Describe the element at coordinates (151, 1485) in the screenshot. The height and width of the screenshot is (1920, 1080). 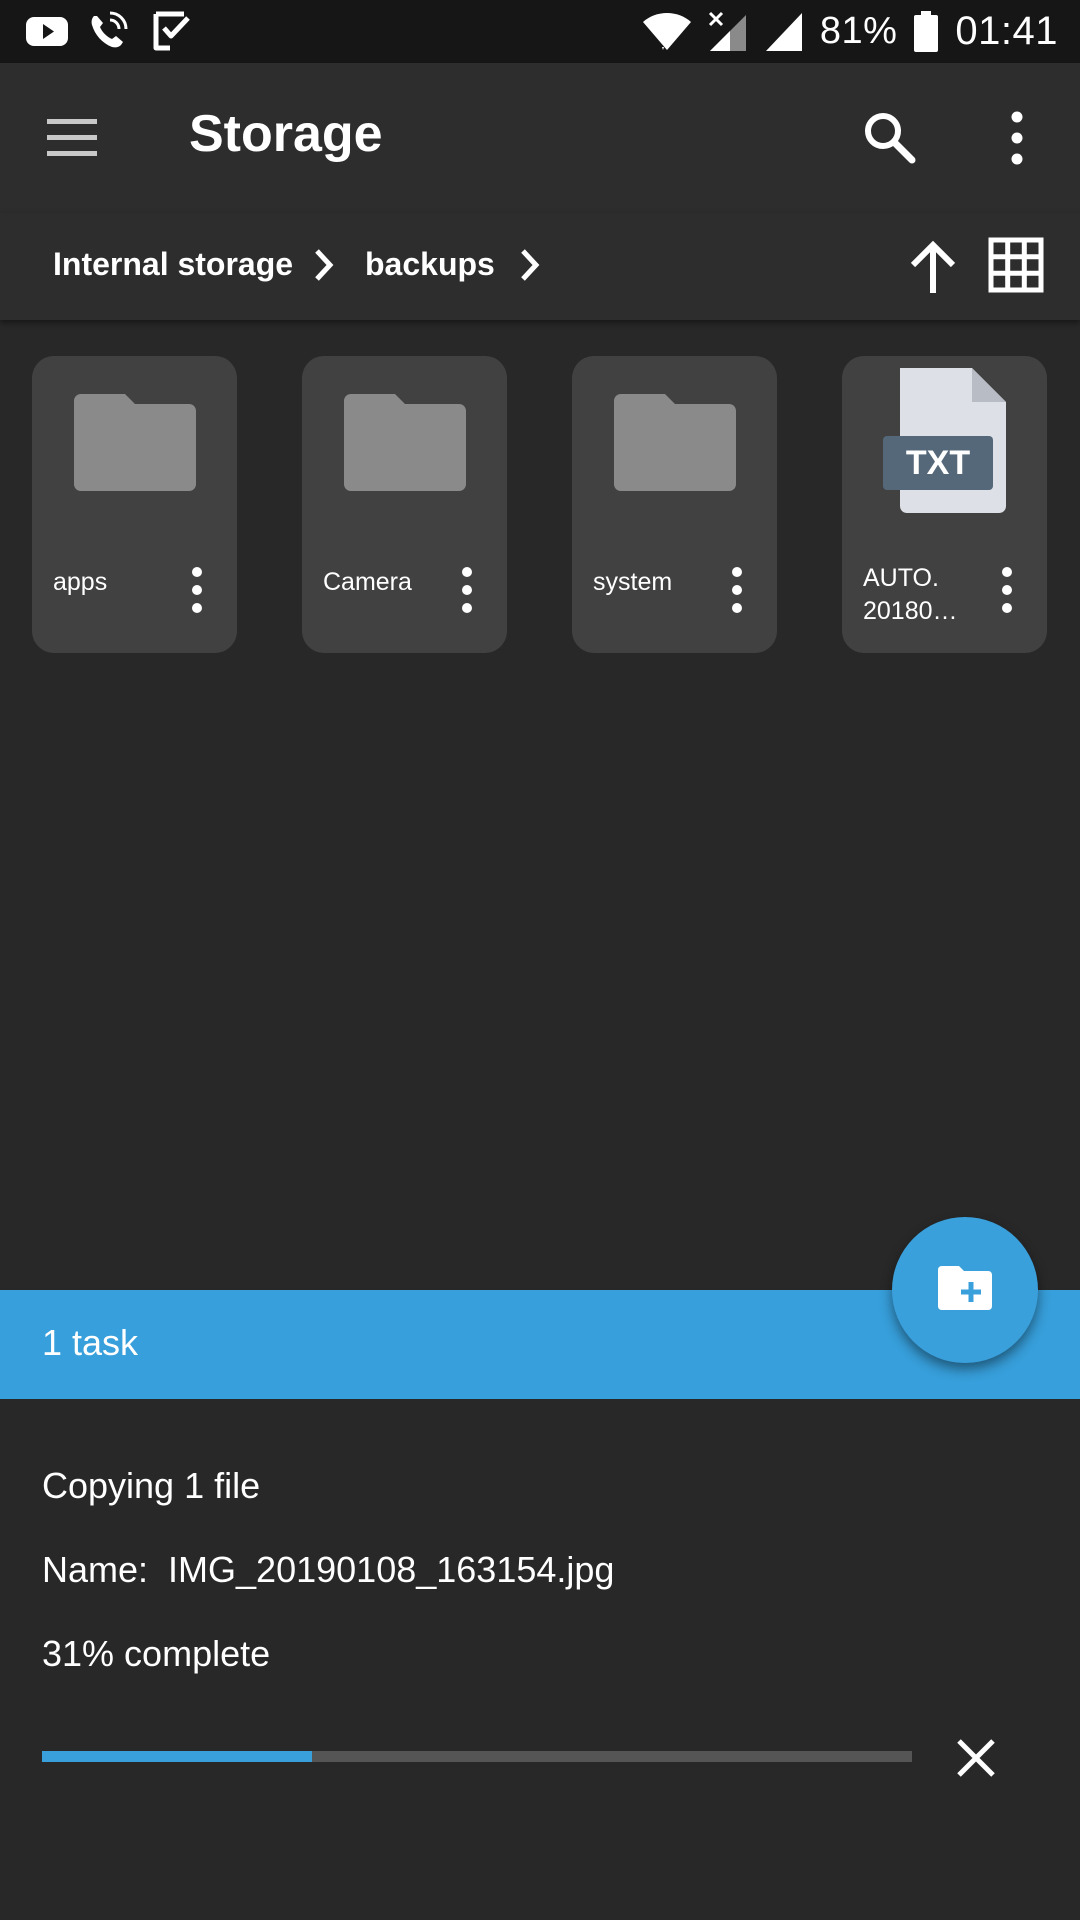
I see `task-operation: Copying 1 file` at that location.